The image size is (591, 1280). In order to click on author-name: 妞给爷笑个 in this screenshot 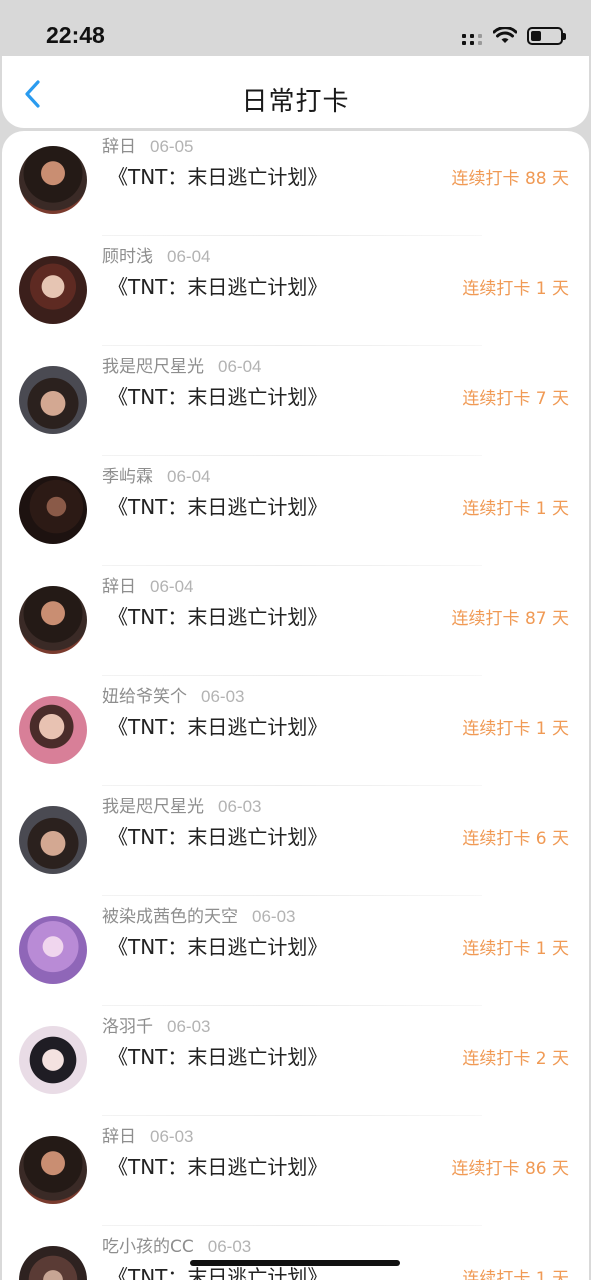, I will do `click(144, 697)`.